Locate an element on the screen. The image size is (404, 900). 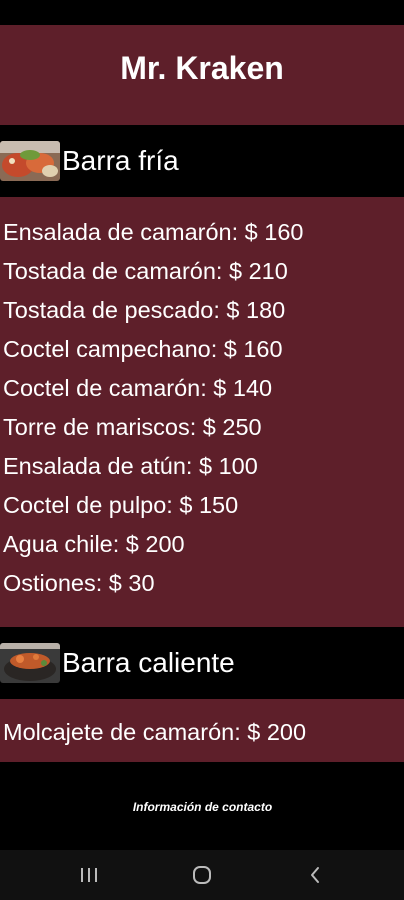
recent-apps-button is located at coordinates (89, 875).